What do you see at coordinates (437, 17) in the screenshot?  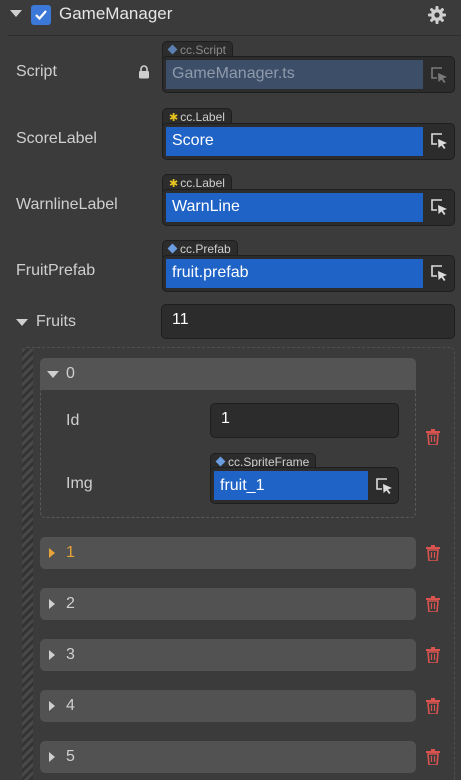 I see `gear-icon` at bounding box center [437, 17].